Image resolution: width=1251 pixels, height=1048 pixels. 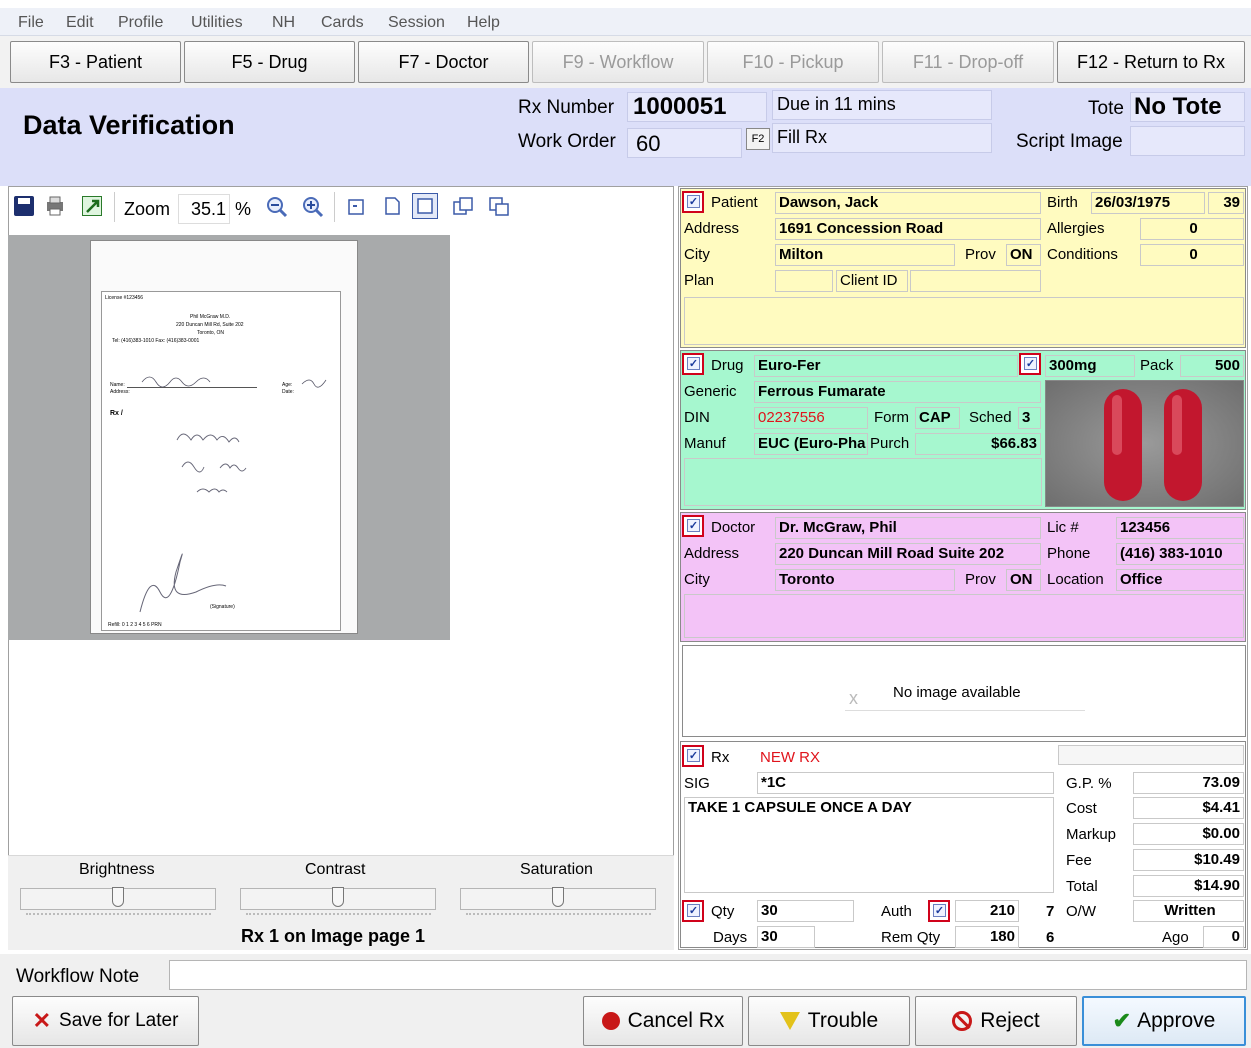 I want to click on sig-text: TAKE 1 CAPSULE ONCE A DAY, so click(x=869, y=845).